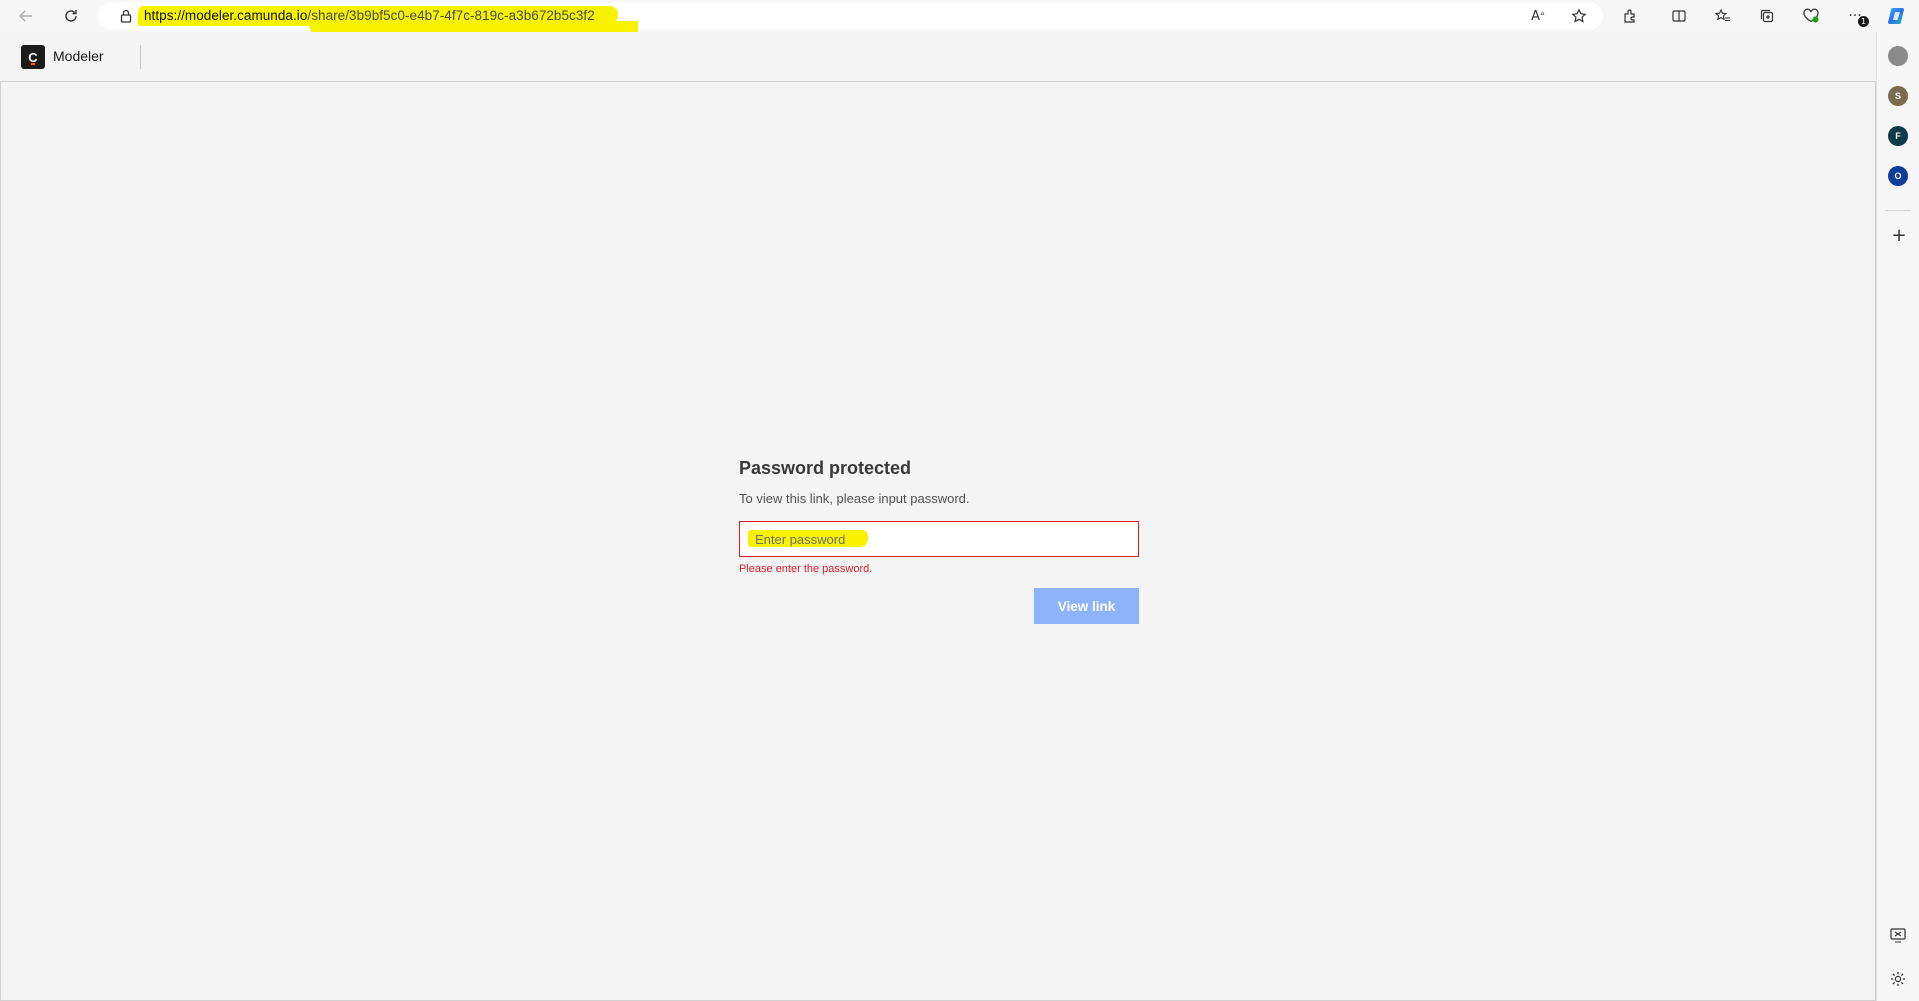  I want to click on browser-essentials-icon, so click(1811, 16).